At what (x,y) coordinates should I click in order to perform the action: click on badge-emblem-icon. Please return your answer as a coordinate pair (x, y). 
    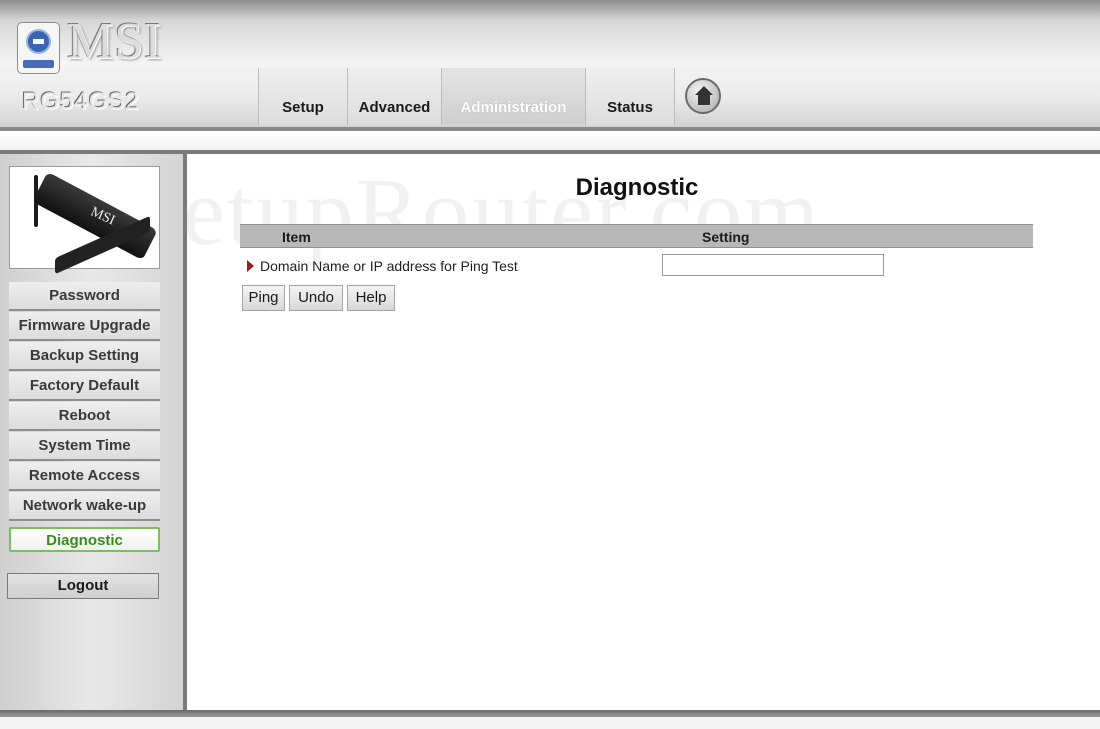
    Looking at the image, I should click on (38, 41).